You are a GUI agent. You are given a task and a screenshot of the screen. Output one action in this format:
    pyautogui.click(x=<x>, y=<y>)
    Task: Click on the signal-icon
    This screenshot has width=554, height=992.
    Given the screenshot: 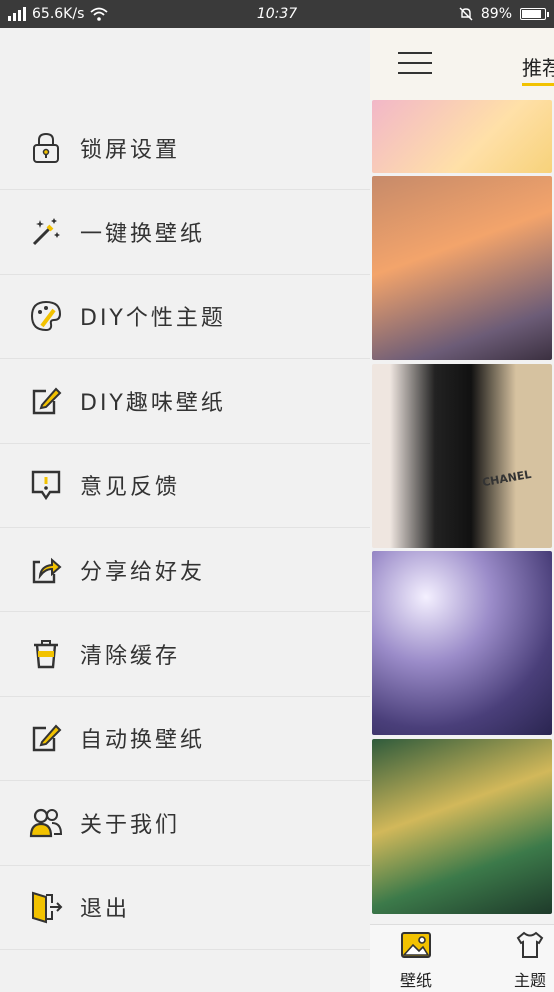 What is the action you would take?
    pyautogui.click(x=17, y=14)
    